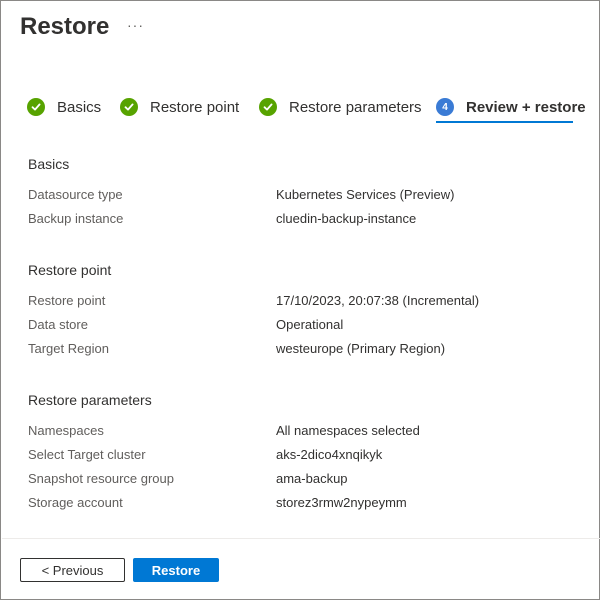  Describe the element at coordinates (66, 430) in the screenshot. I see `row-key: Namespaces` at that location.